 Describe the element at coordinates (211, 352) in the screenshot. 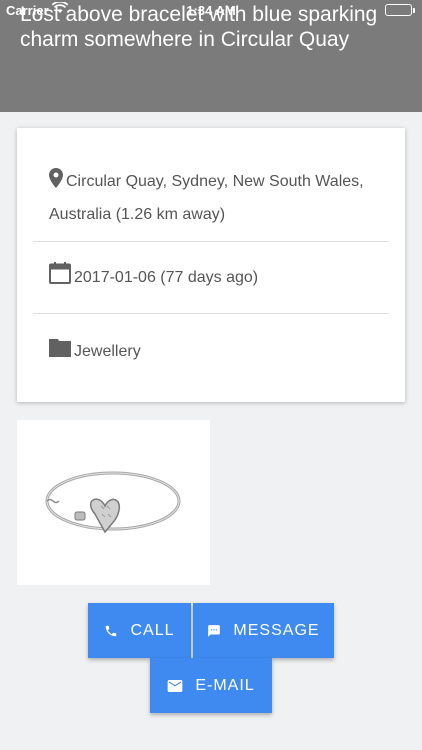

I see `category-row: Jewellery` at that location.